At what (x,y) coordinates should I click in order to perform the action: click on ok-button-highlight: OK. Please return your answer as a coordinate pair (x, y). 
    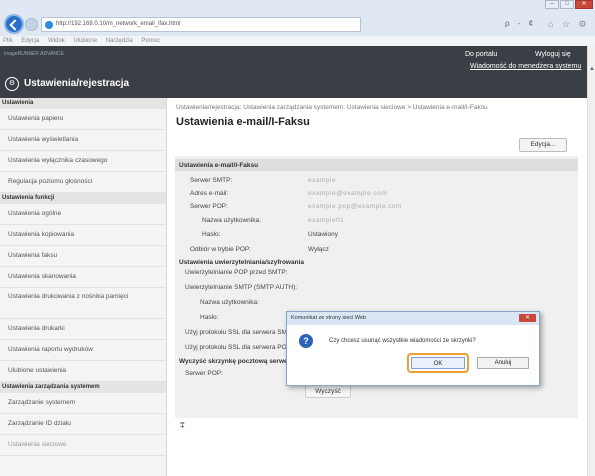
    Looking at the image, I should click on (438, 363).